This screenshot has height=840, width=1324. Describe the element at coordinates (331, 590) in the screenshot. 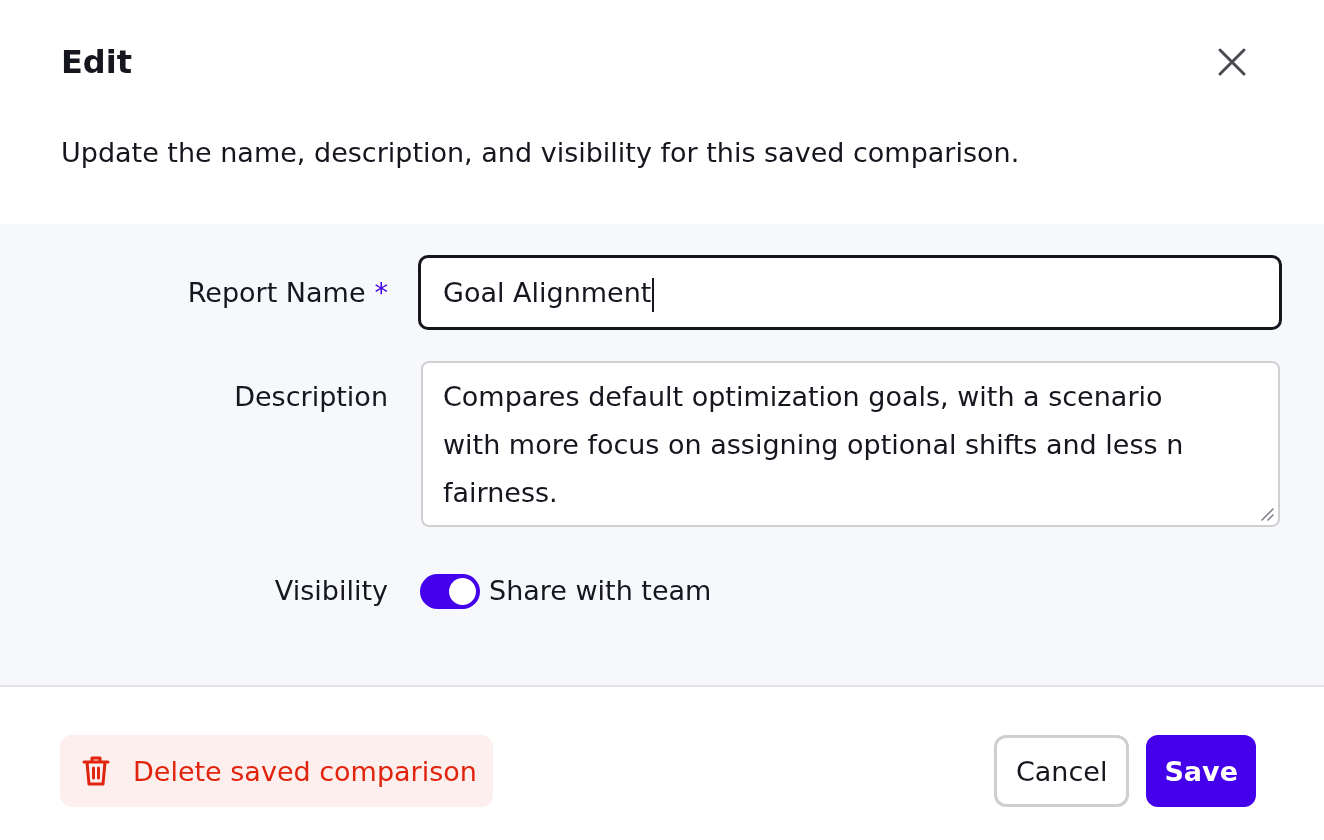

I see `field-label: Visibility` at that location.